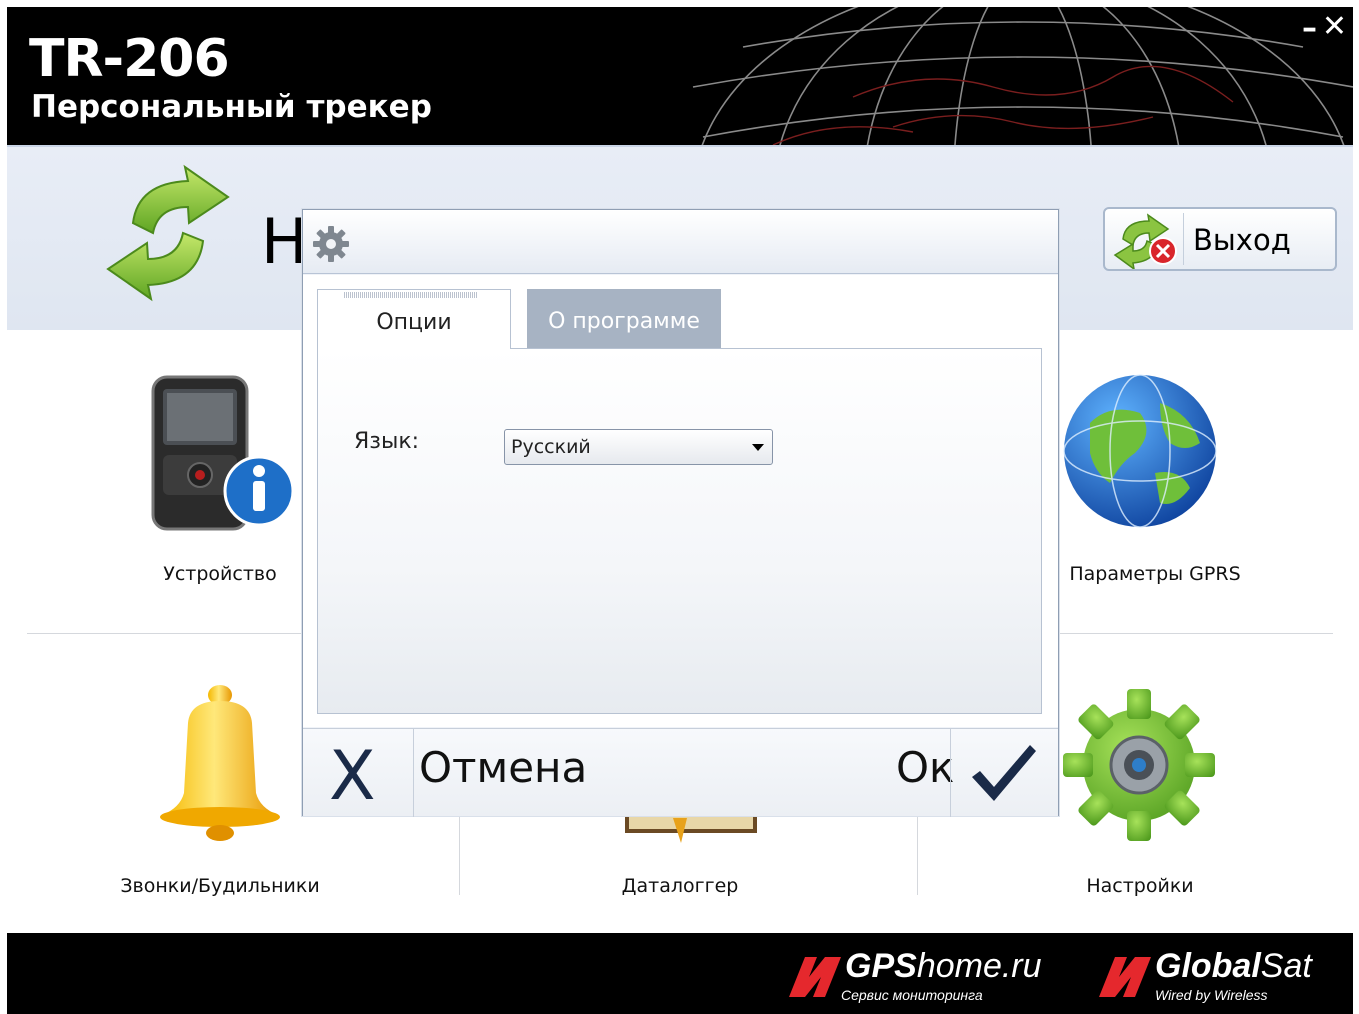 The image size is (1359, 1014). I want to click on globe-icon, so click(1140, 451).